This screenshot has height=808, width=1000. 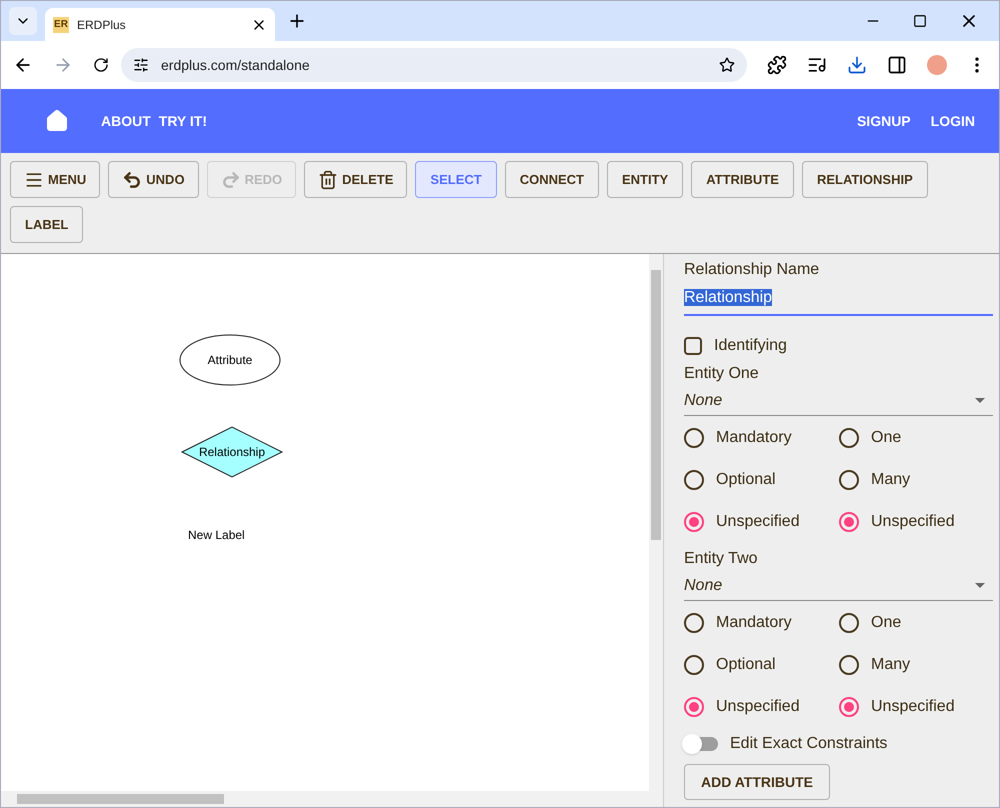 I want to click on toolbar-button: RELATIONSHIP, so click(x=865, y=179).